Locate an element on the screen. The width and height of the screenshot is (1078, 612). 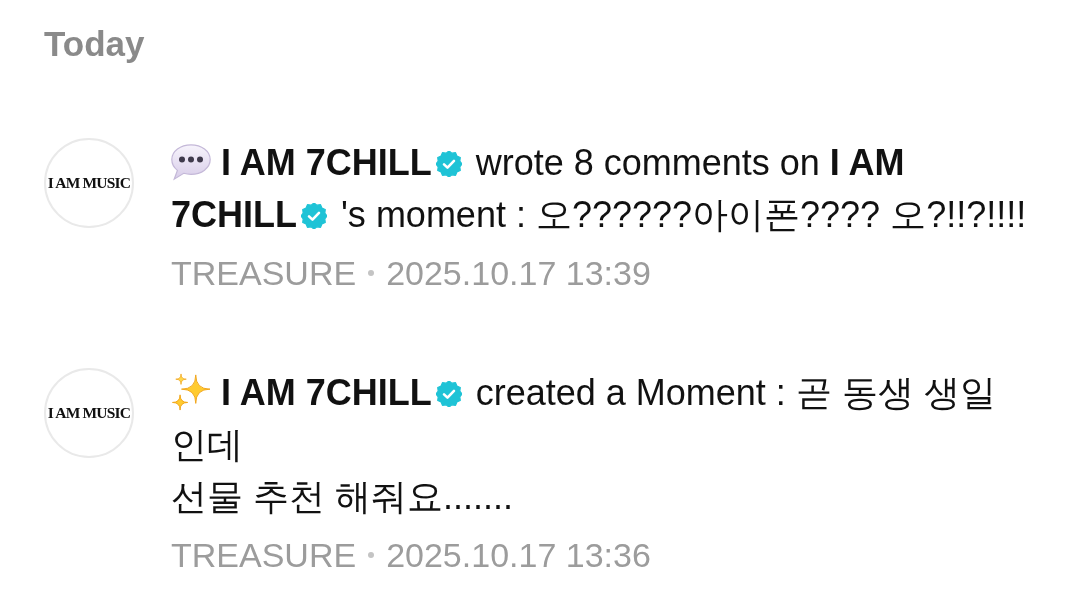
sparkles-icon is located at coordinates (191, 392).